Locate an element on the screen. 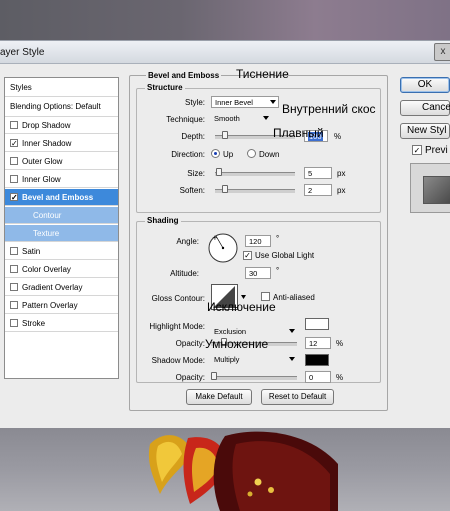 The height and width of the screenshot is (511, 450). styles-header: Styles is located at coordinates (61, 87).